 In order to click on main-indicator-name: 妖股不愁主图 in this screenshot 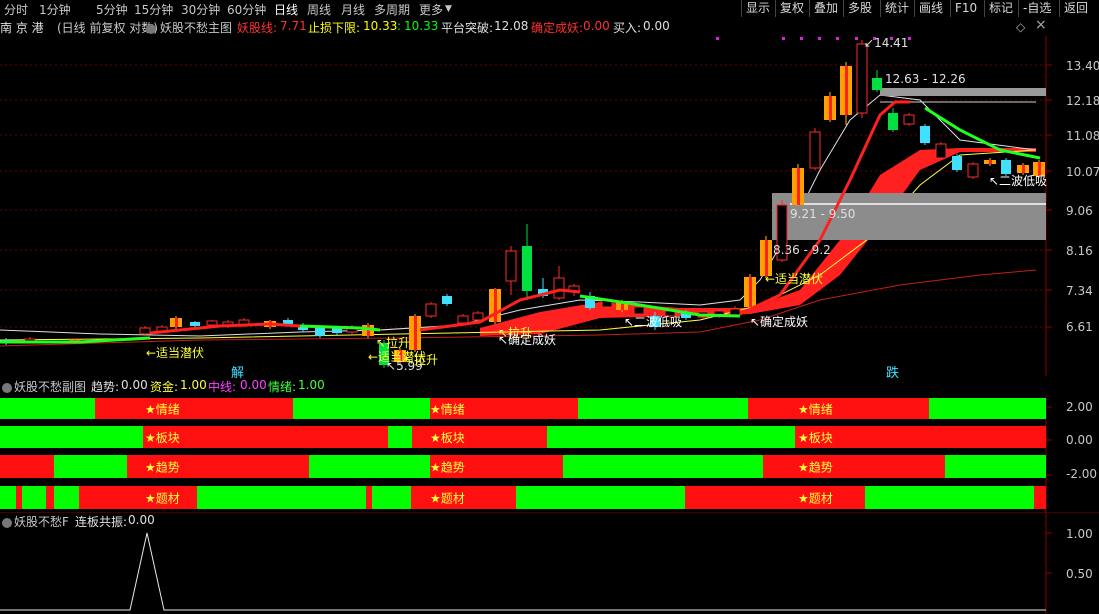, I will do `click(196, 27)`.